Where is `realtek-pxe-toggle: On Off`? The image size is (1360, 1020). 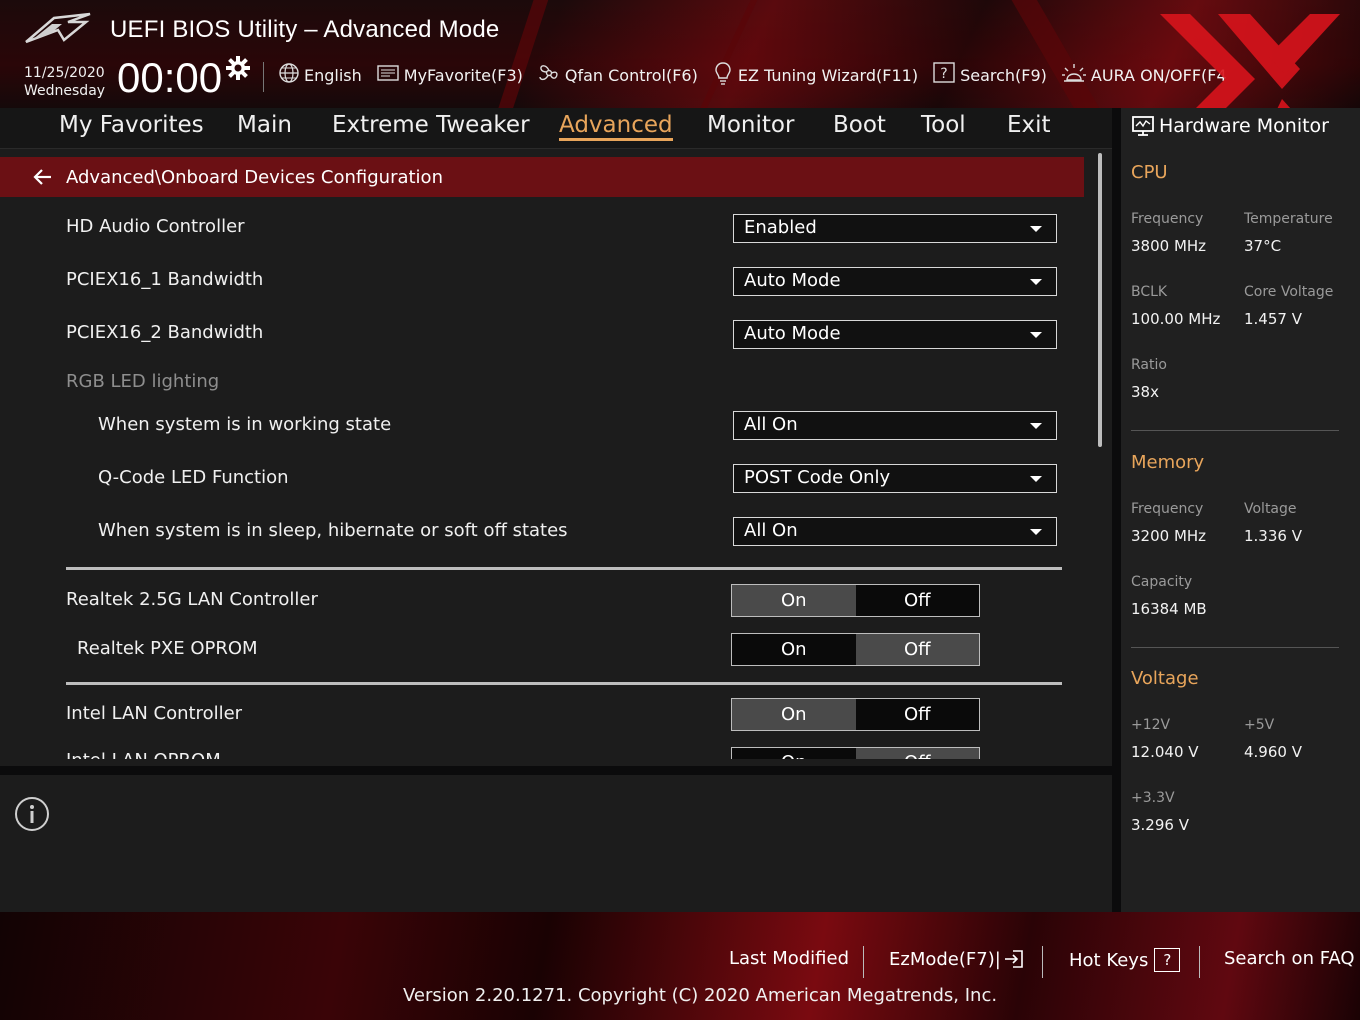 realtek-pxe-toggle: On Off is located at coordinates (855, 649).